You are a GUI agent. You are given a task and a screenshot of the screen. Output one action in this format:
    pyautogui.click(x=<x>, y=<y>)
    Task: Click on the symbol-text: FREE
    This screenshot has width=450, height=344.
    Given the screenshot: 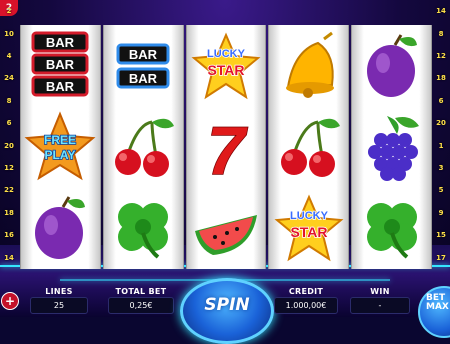 What is the action you would take?
    pyautogui.click(x=60, y=140)
    